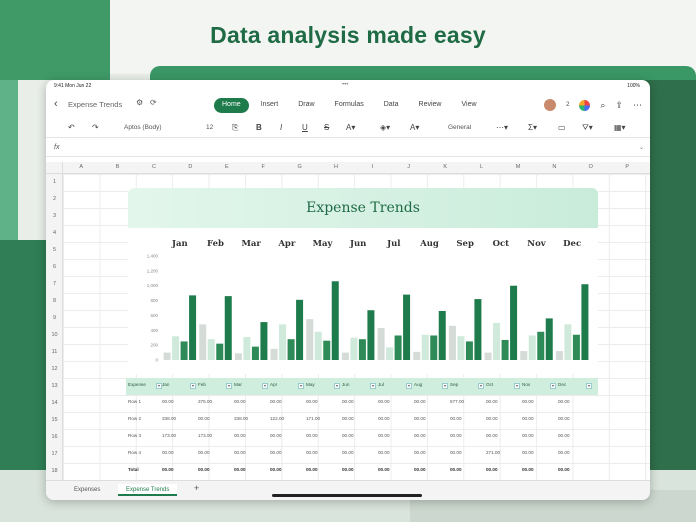 The height and width of the screenshot is (522, 696). Describe the element at coordinates (54, 369) in the screenshot. I see `row-header: 12` at that location.